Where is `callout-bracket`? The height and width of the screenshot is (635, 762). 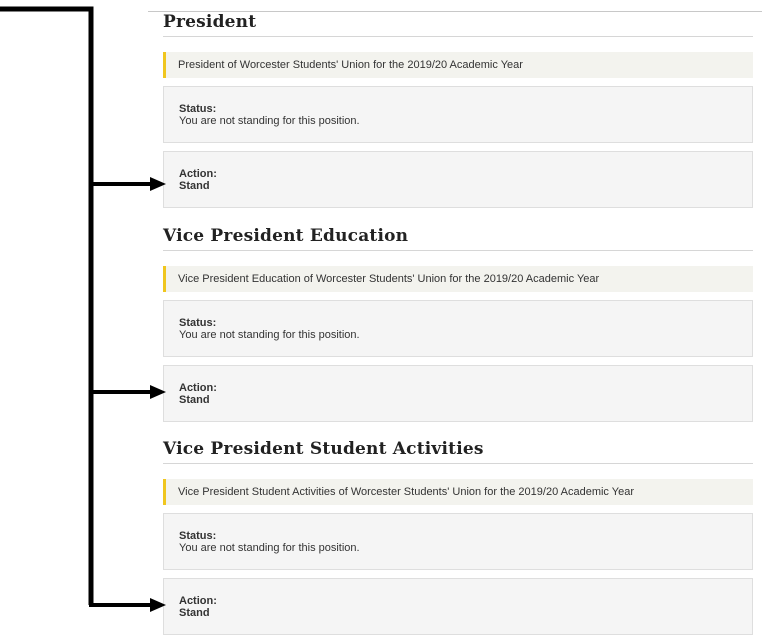 callout-bracket is located at coordinates (47, 305).